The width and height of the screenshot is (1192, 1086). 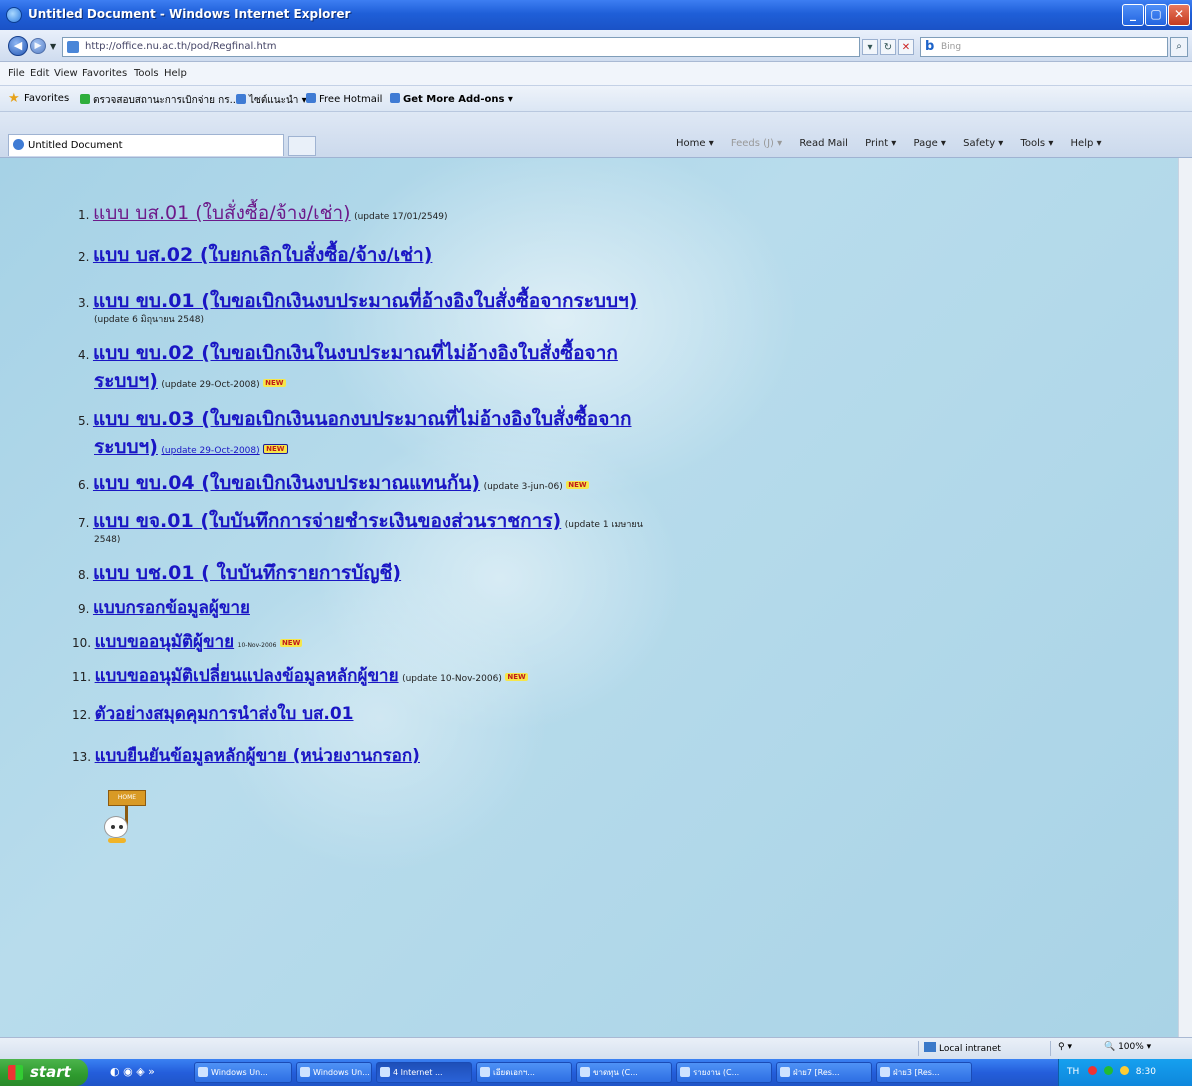 I want to click on favorites-button: Favorites, so click(x=46, y=98).